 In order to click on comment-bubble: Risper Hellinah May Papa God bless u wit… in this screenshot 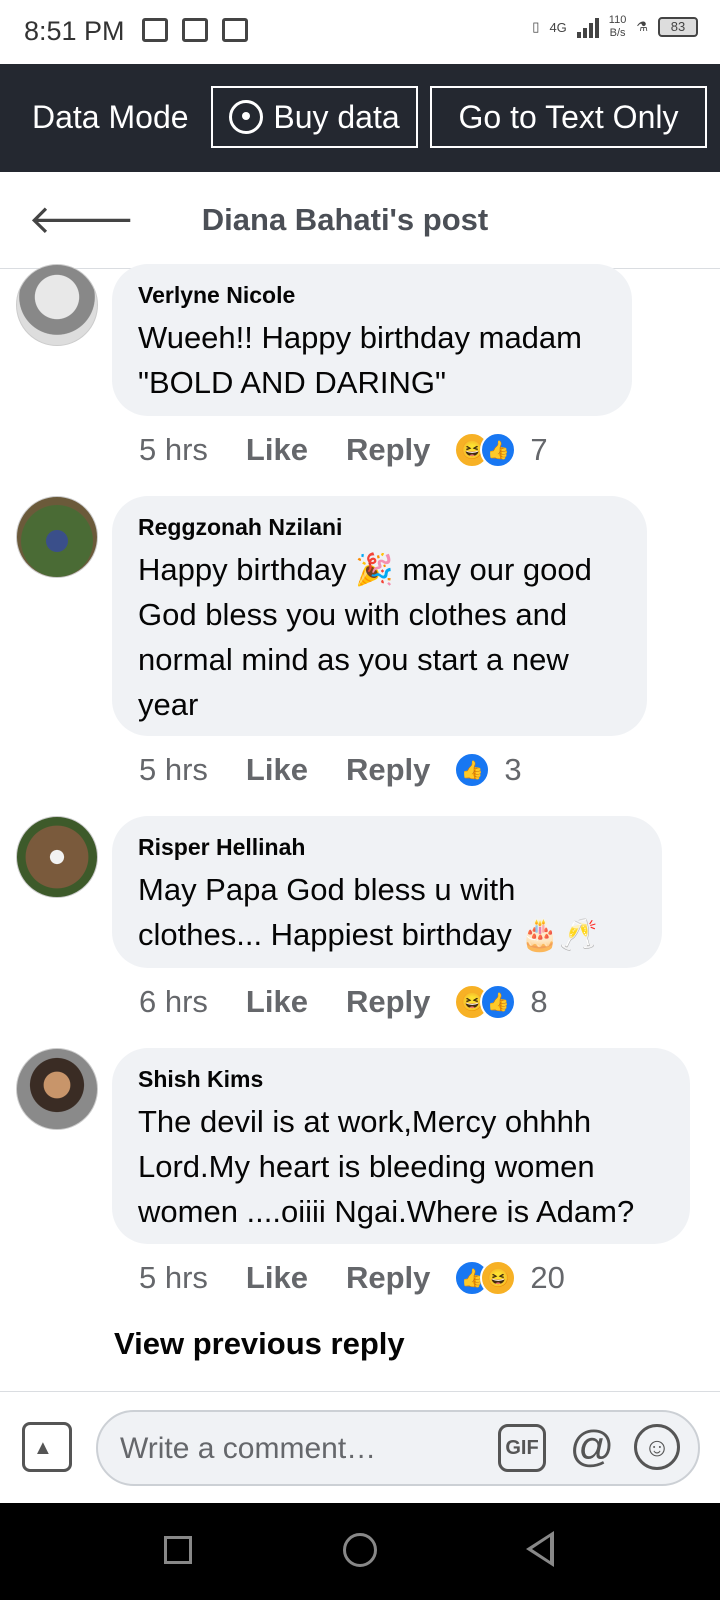, I will do `click(387, 892)`.